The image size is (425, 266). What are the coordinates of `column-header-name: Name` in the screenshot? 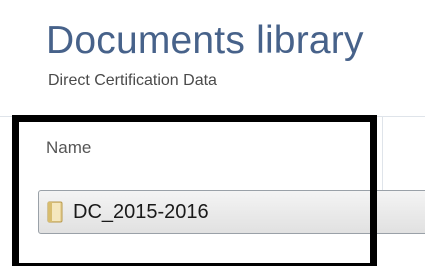 It's located at (68, 148).